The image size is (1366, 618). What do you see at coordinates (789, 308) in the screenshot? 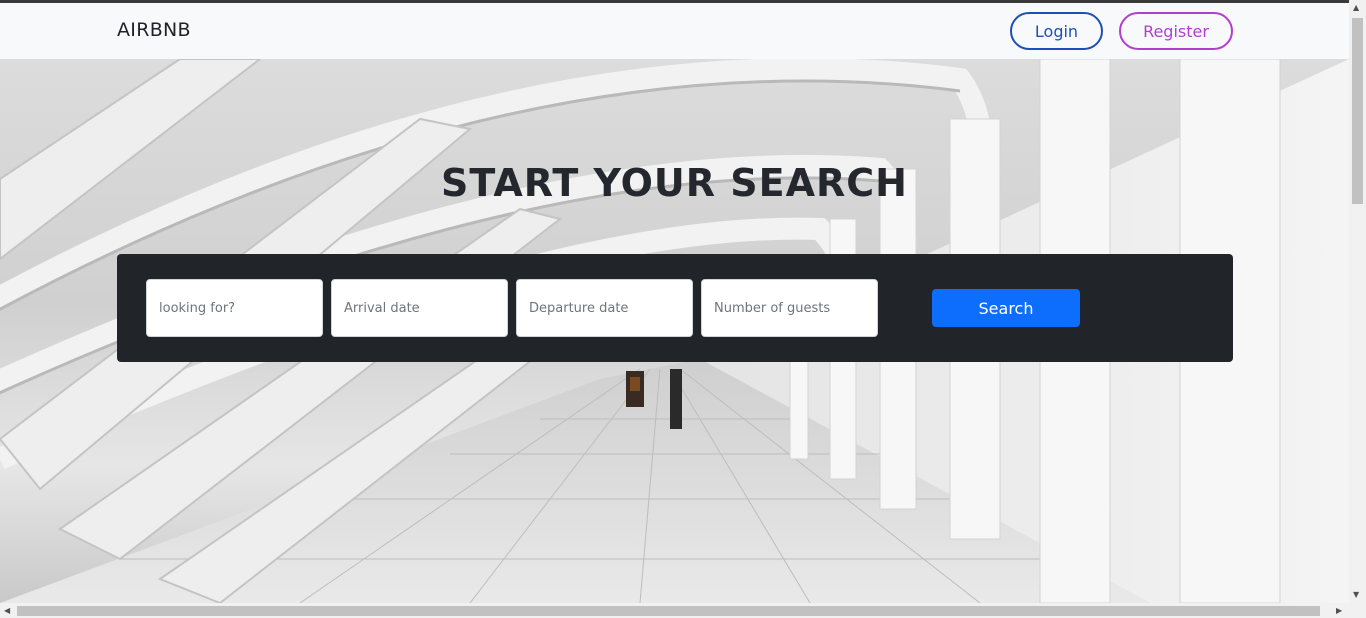
I see `guests-input` at bounding box center [789, 308].